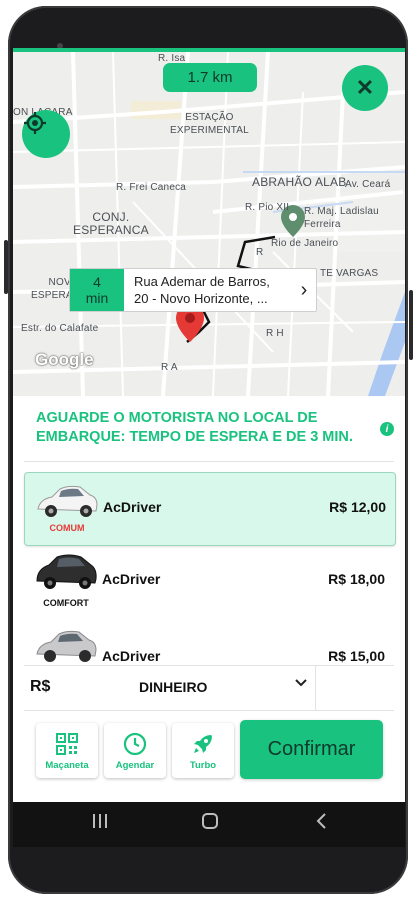 The height and width of the screenshot is (900, 418). I want to click on google-logo: Google, so click(64, 359).